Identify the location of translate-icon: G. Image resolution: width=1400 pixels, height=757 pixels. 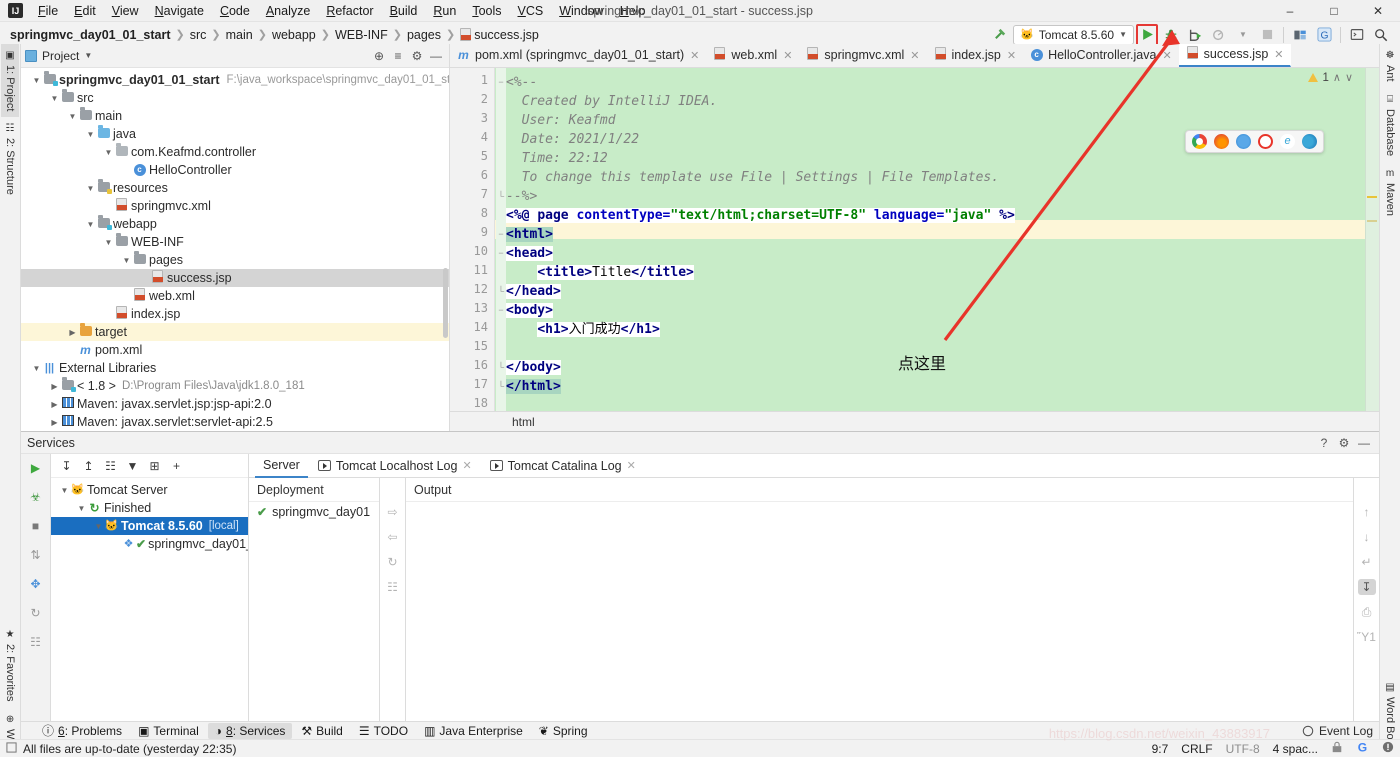
(1324, 35).